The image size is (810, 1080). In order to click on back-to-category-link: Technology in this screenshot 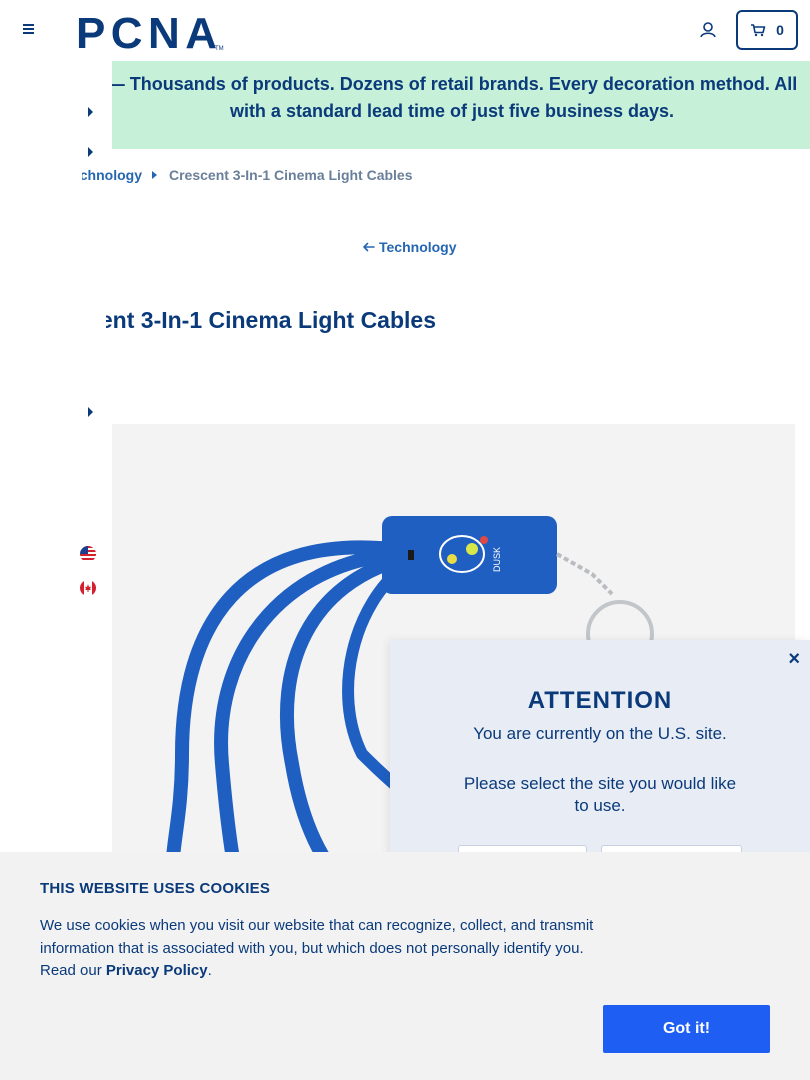, I will do `click(409, 247)`.